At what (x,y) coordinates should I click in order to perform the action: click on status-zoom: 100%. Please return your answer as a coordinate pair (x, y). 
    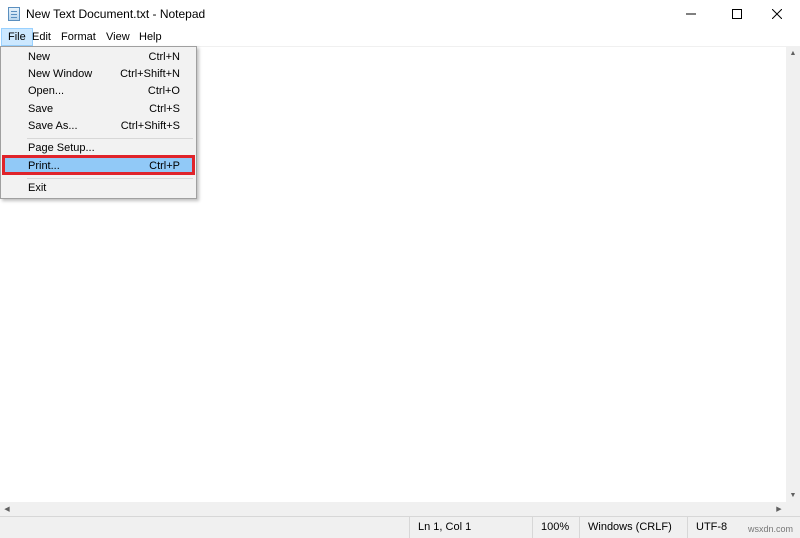
    Looking at the image, I should click on (555, 527).